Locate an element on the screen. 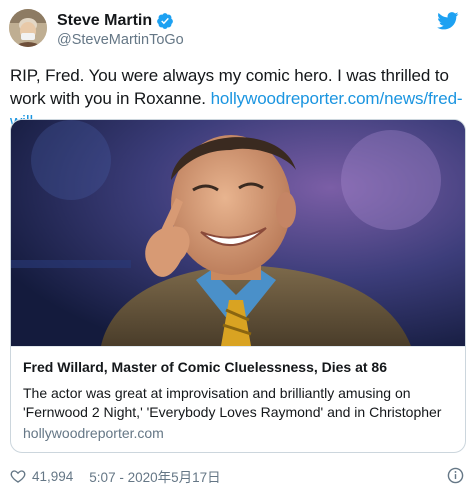 This screenshot has width=476, height=491. info-icon is located at coordinates (455, 475).